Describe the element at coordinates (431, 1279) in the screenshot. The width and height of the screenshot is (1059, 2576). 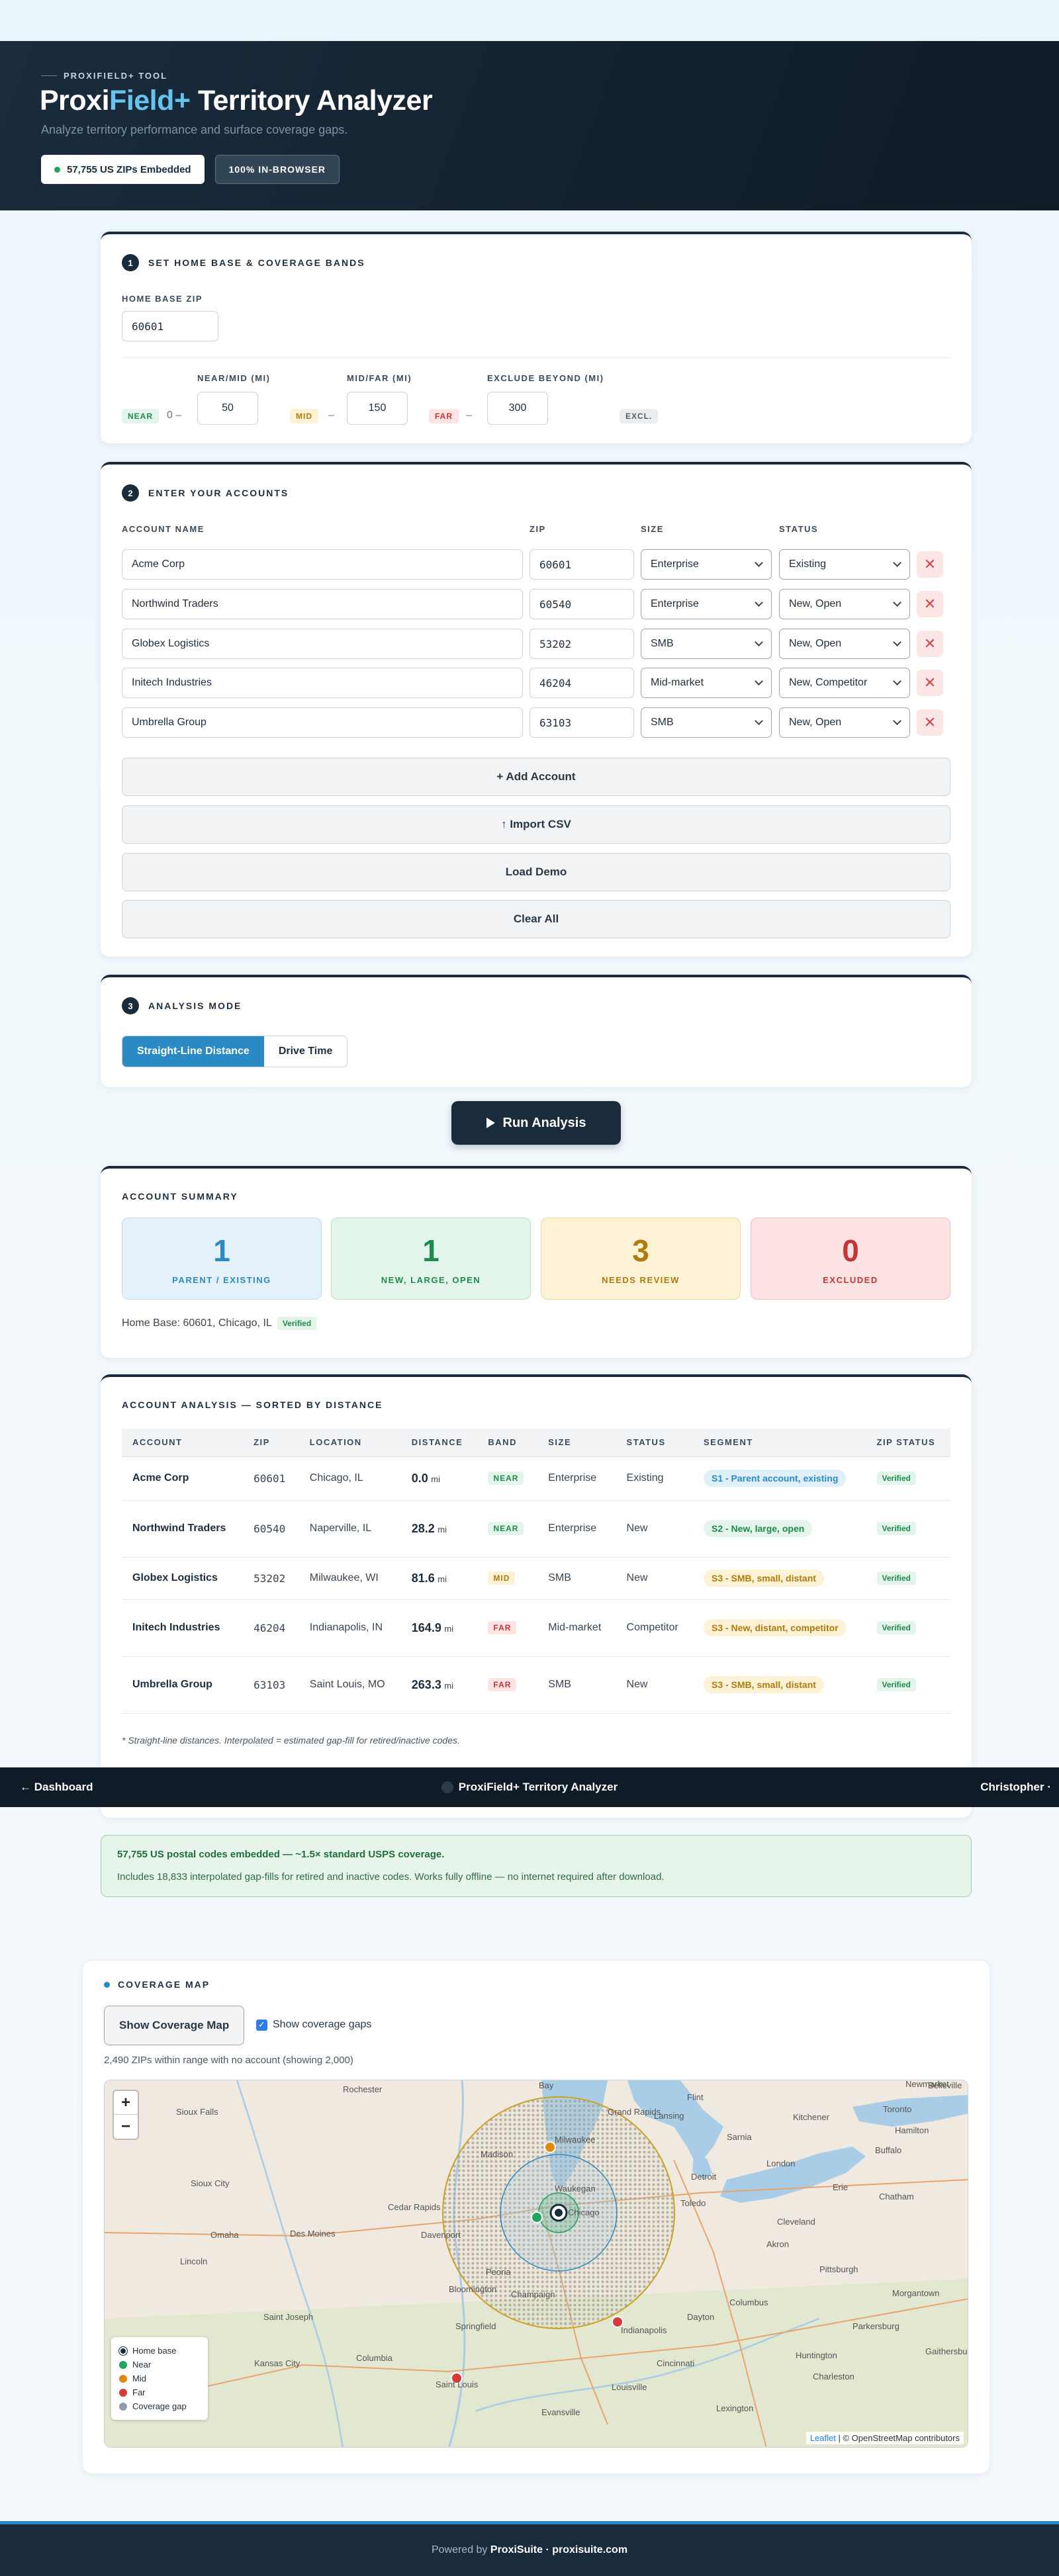
I see `stat-label: NEW, LARGE, OPEN` at that location.